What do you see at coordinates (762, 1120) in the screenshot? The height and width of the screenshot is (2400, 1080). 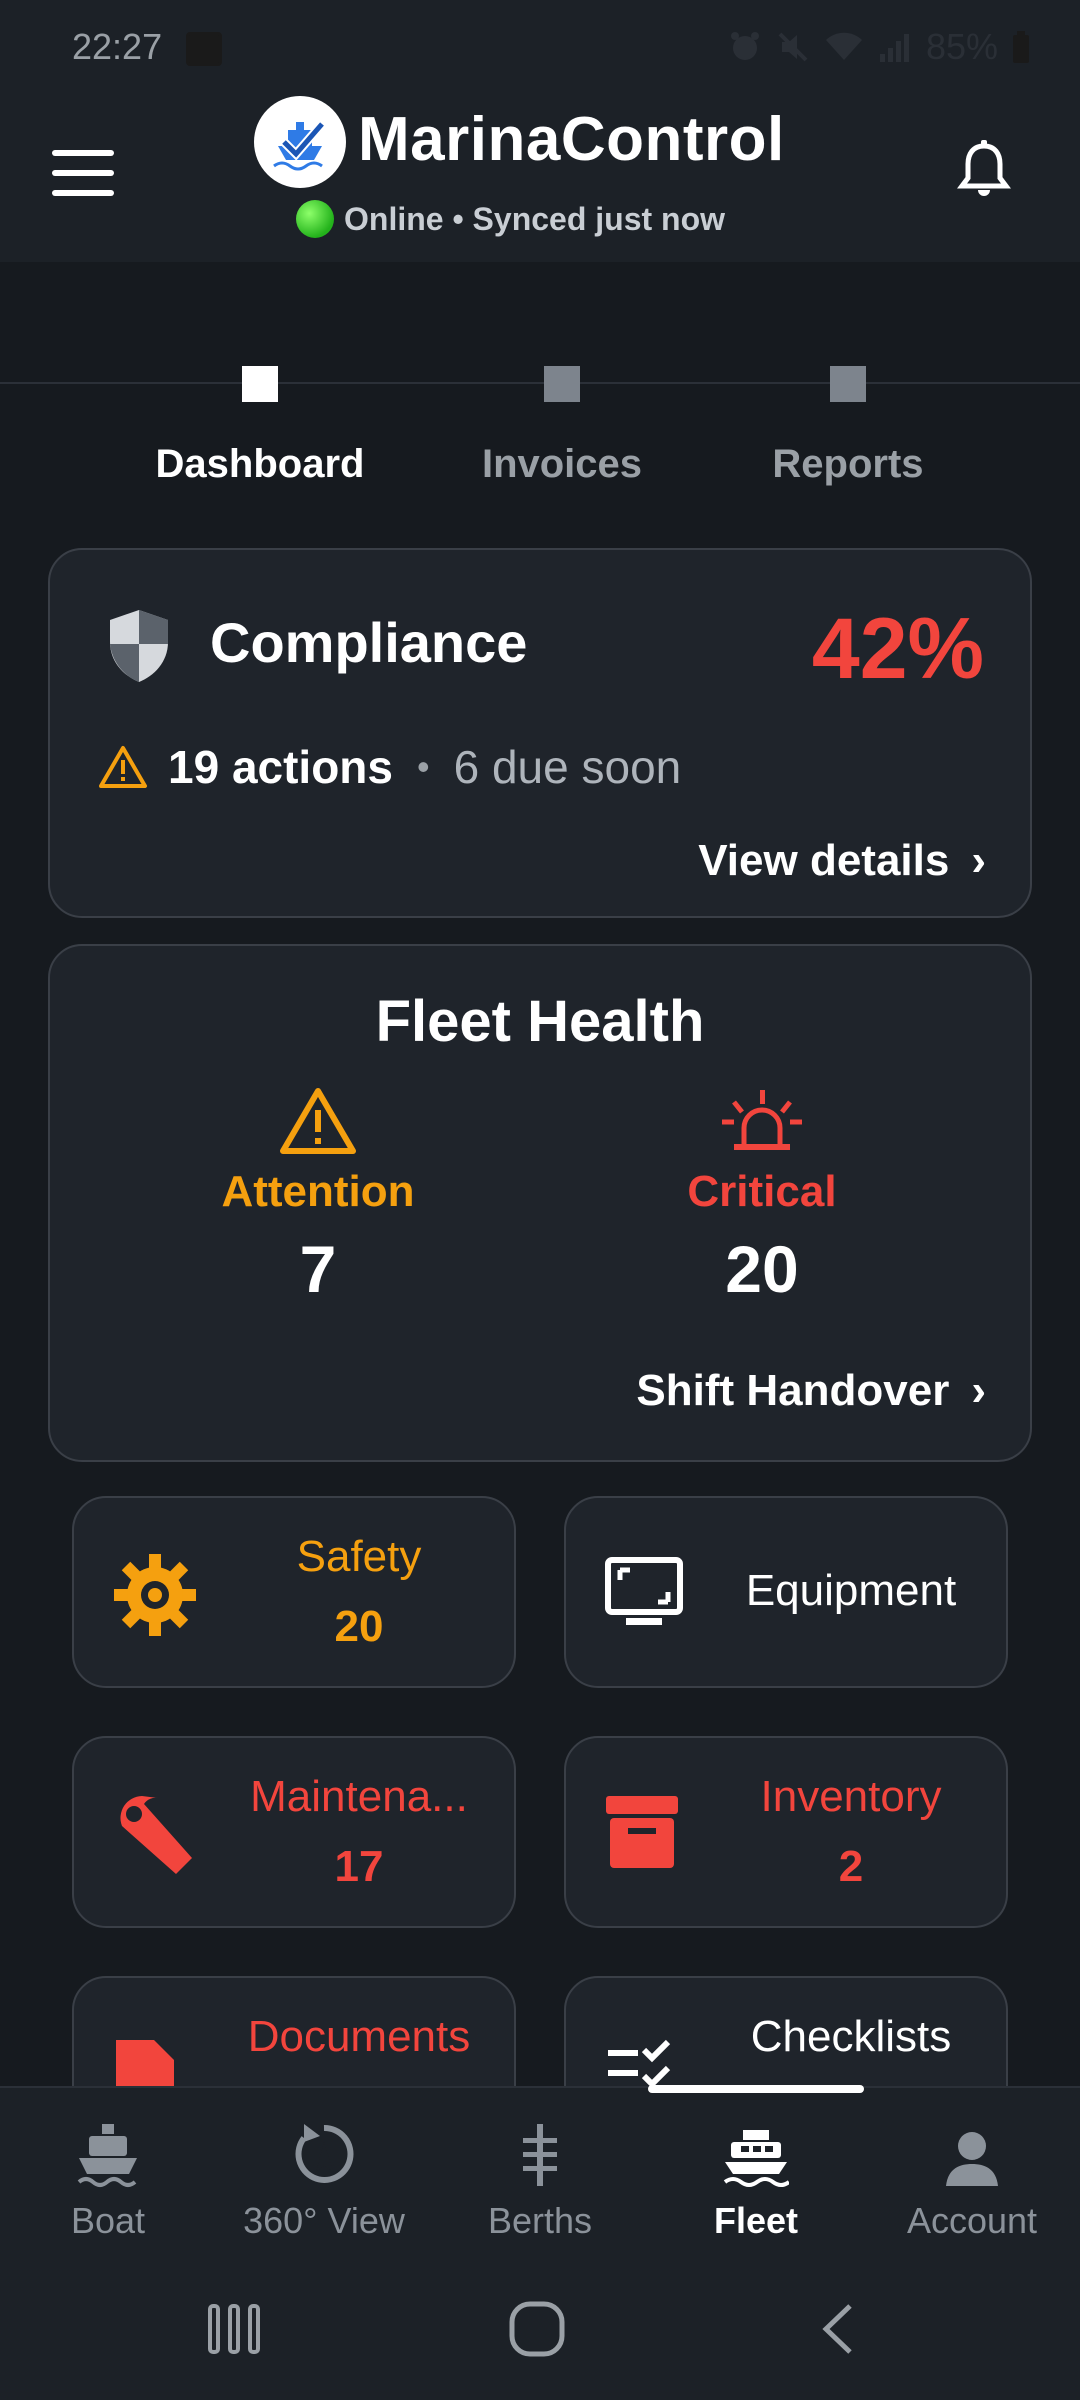 I see `siren-icon` at bounding box center [762, 1120].